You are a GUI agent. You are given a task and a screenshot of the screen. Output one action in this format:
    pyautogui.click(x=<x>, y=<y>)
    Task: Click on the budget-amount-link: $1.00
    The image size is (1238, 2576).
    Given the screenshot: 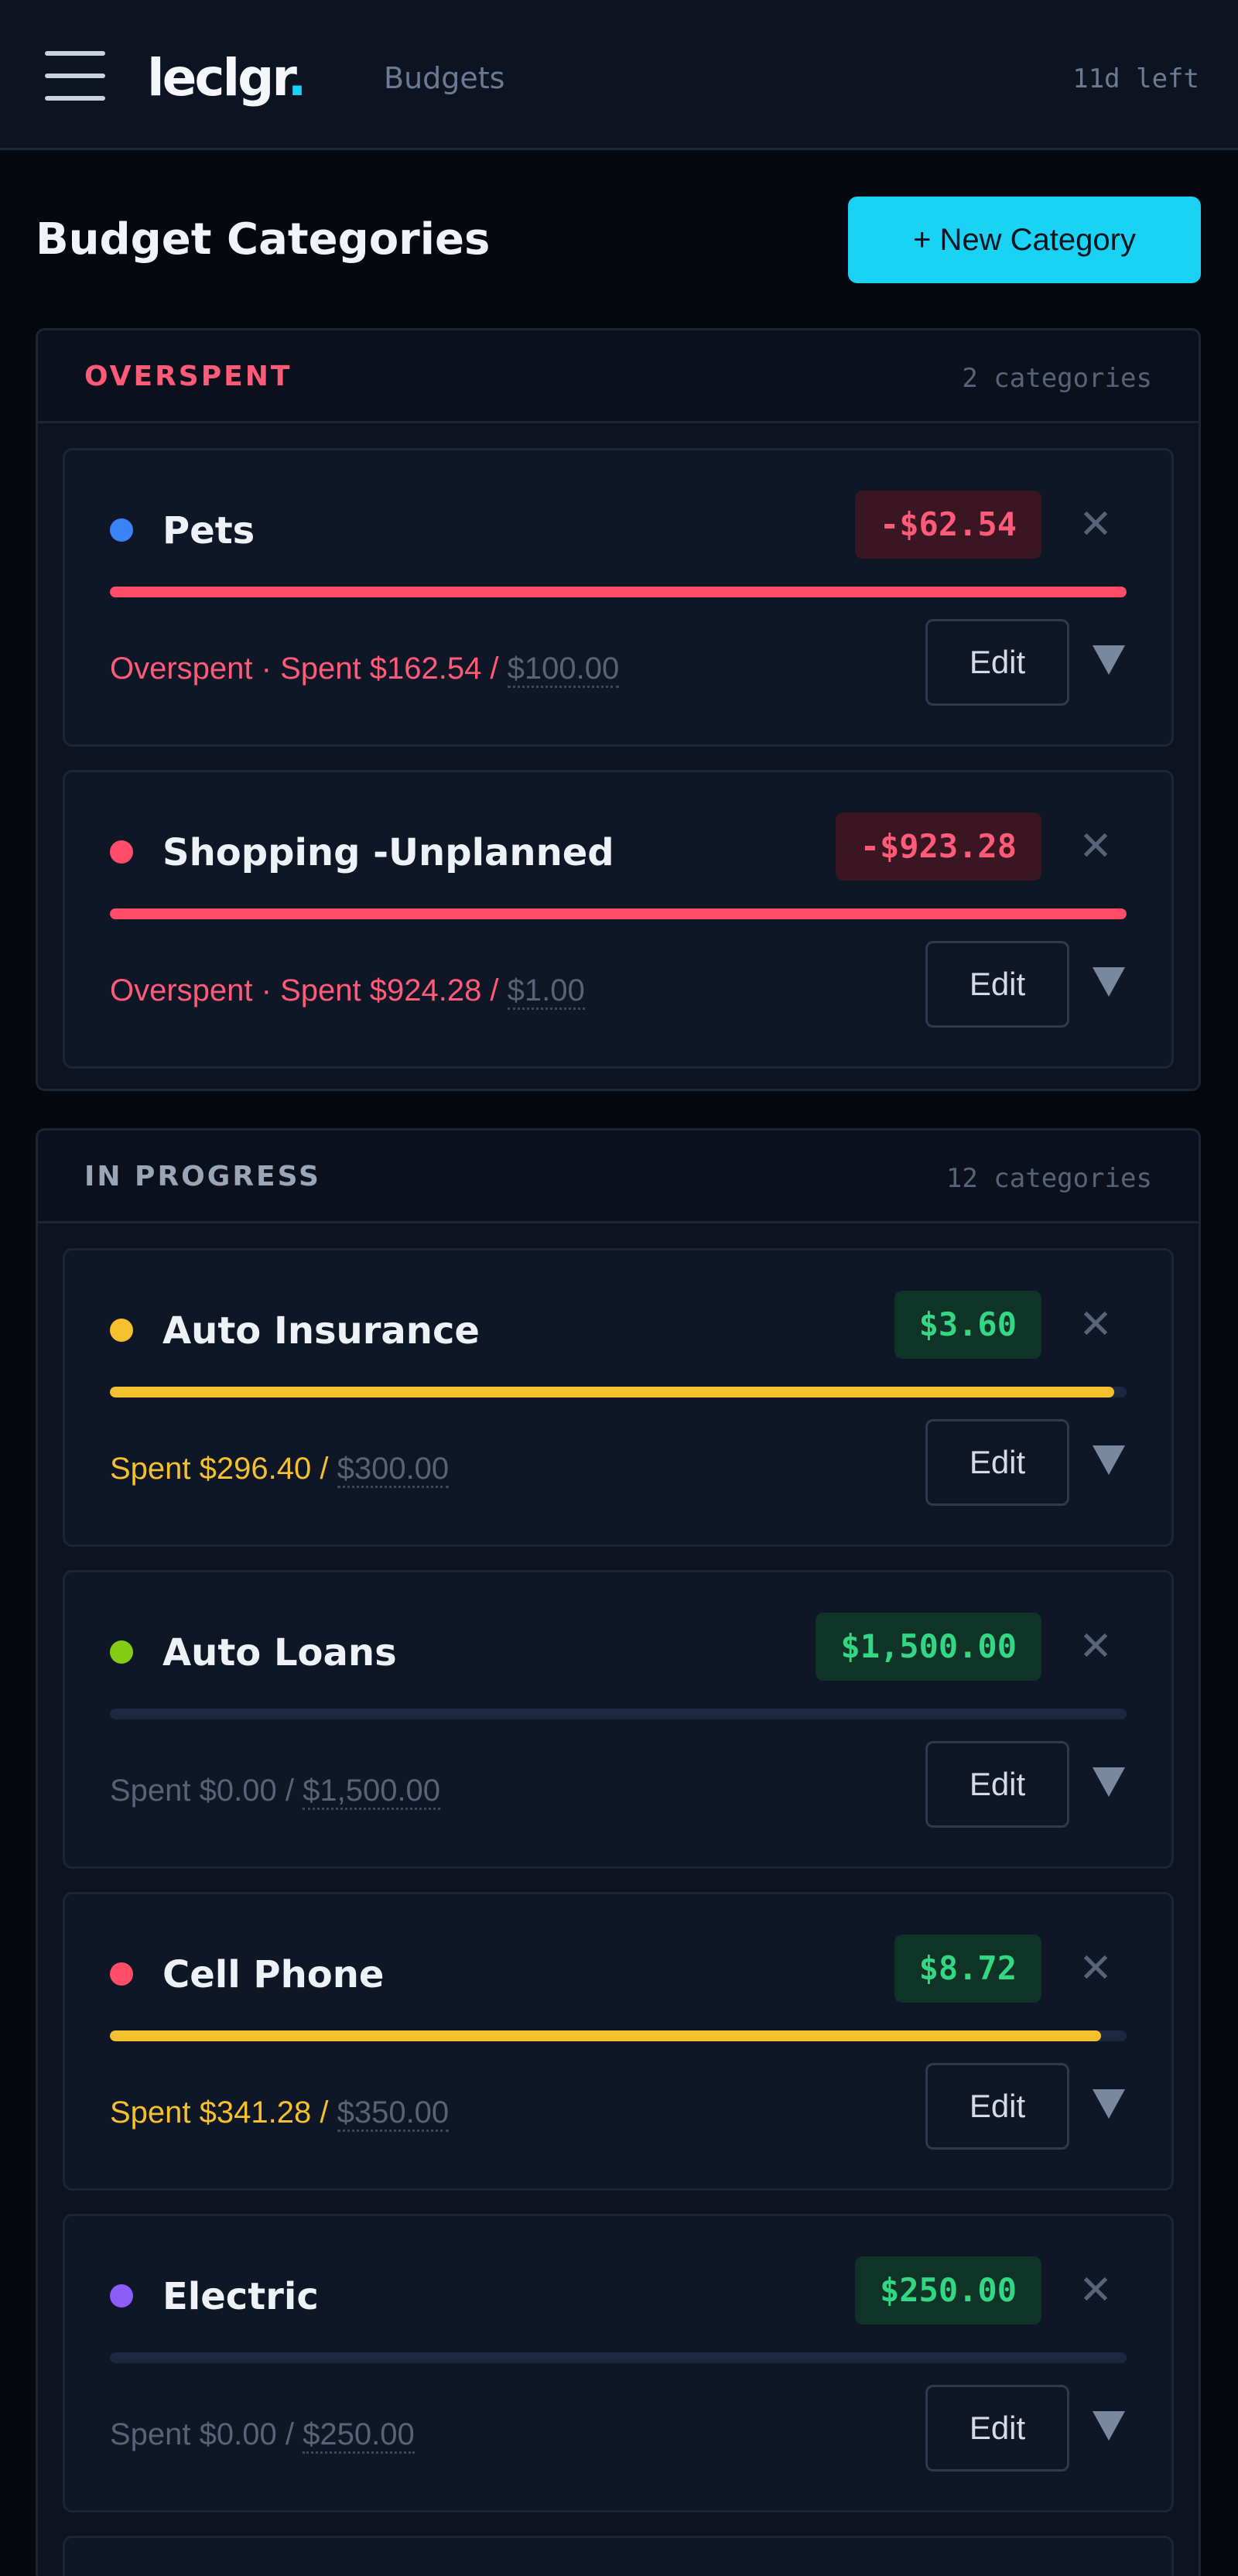 What is the action you would take?
    pyautogui.click(x=546, y=992)
    